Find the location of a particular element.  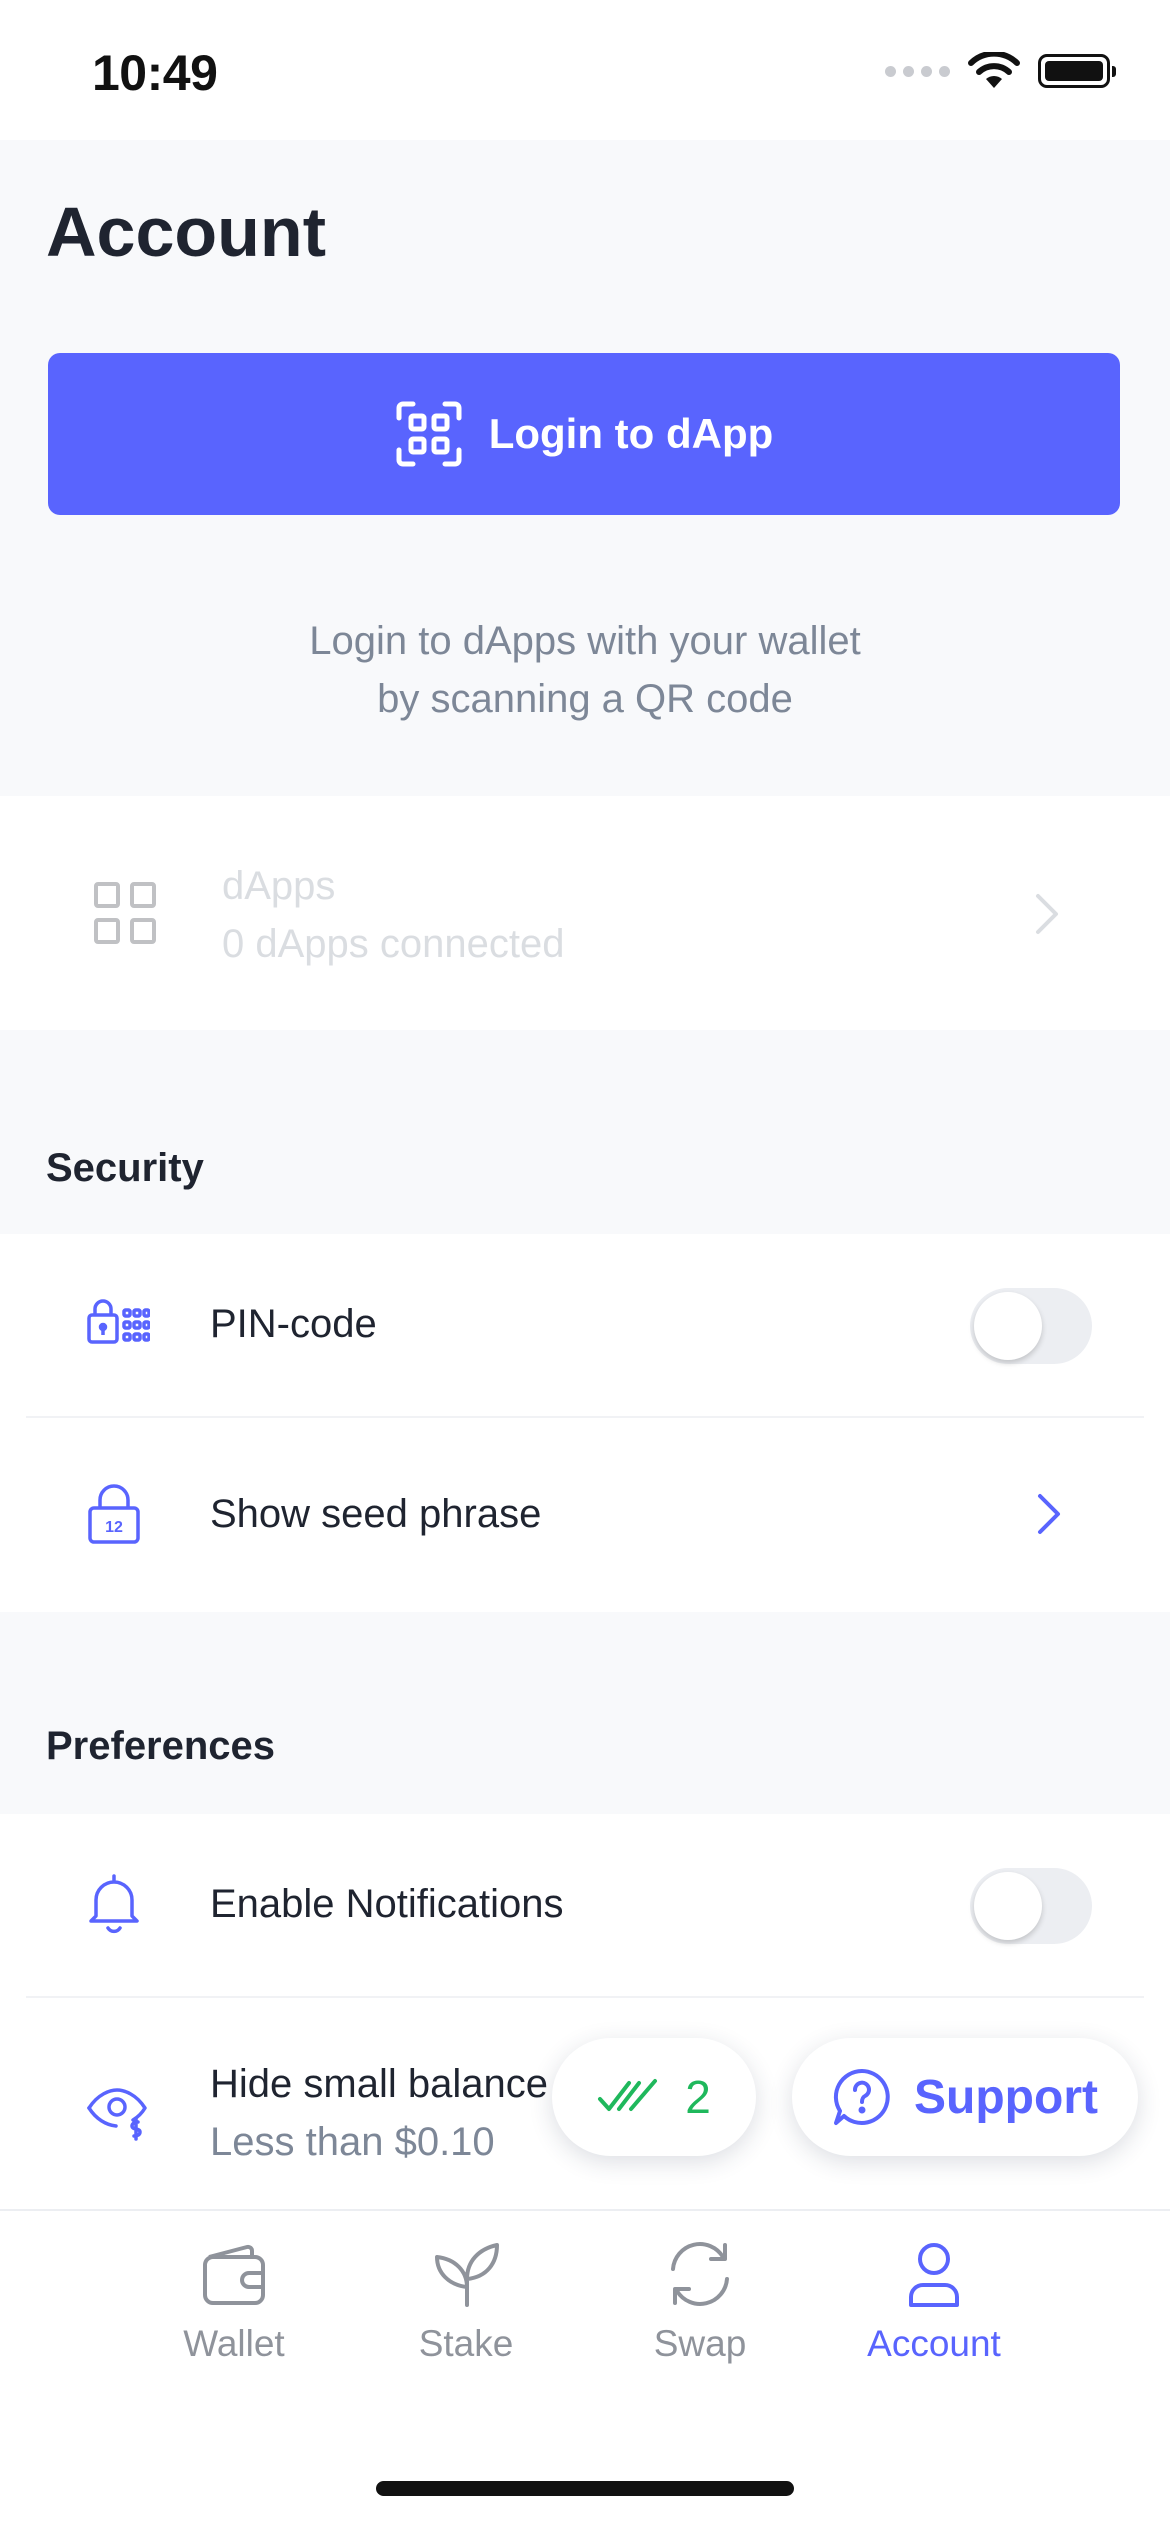

hide-small-balance-label: Hide small balance is located at coordinates (379, 2084).